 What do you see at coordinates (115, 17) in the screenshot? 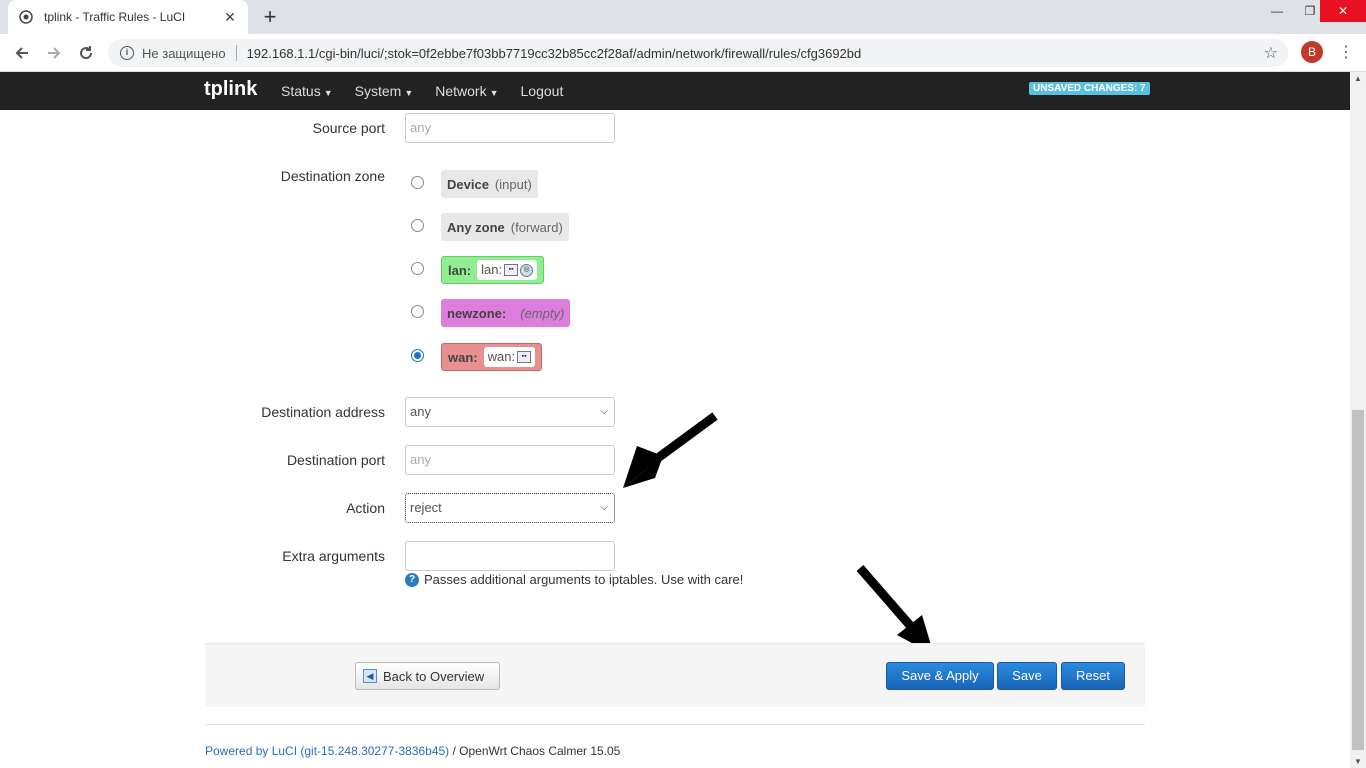
I see `tab-title: tplink - Traffic Rules - LuCI` at bounding box center [115, 17].